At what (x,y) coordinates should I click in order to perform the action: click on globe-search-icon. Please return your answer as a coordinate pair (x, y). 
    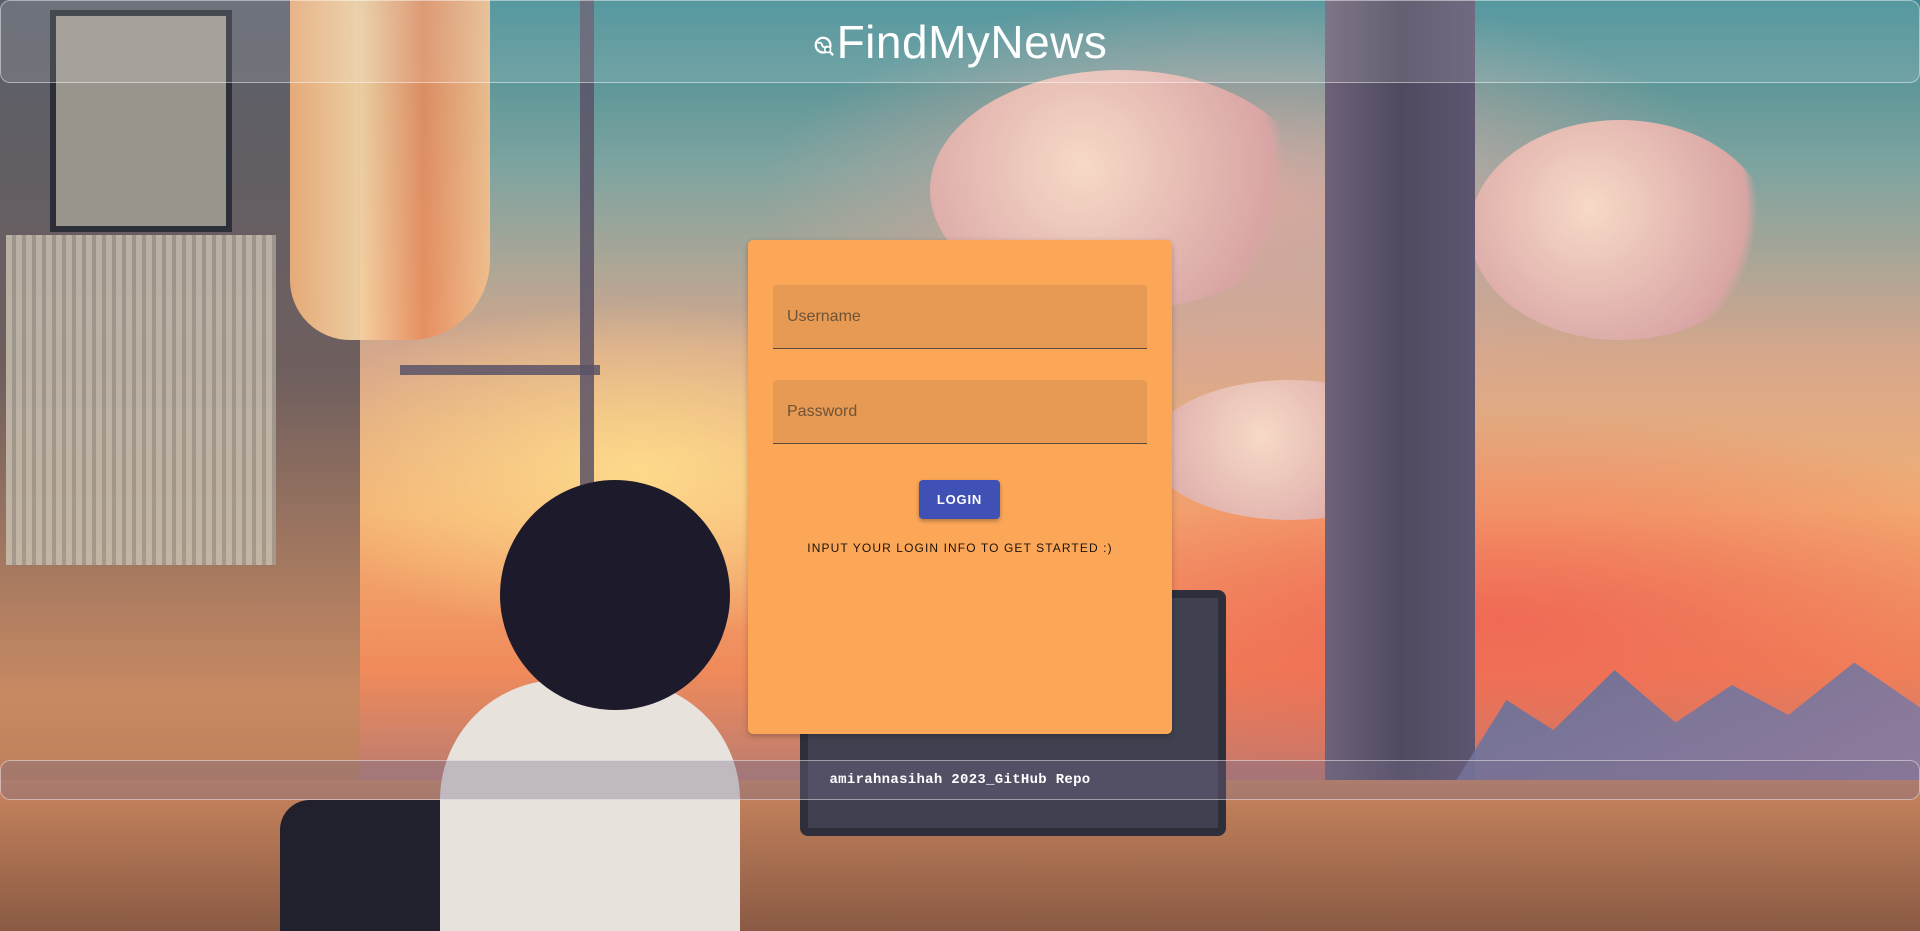
    Looking at the image, I should click on (824, 46).